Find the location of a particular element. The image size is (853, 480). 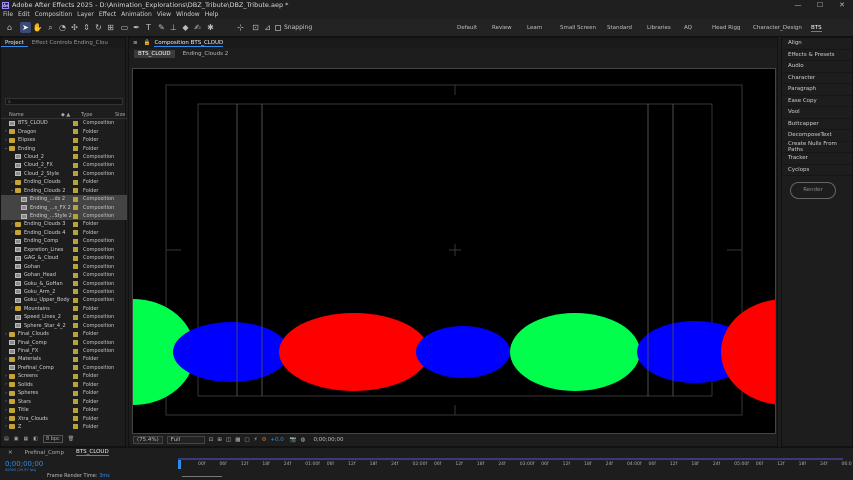

panel-buttcapper: Buttcapper is located at coordinates (817, 124).